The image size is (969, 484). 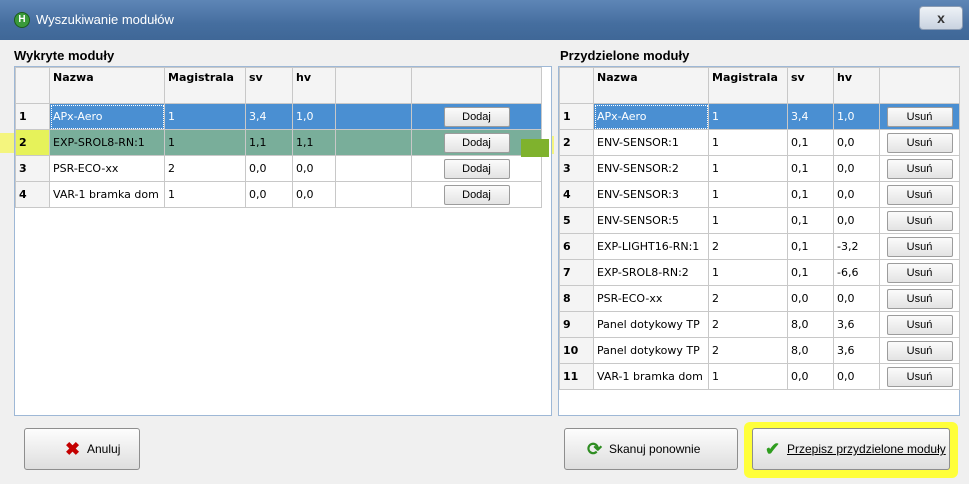 I want to click on module-name: EXP-SROL8-RN:1, so click(x=107, y=142).